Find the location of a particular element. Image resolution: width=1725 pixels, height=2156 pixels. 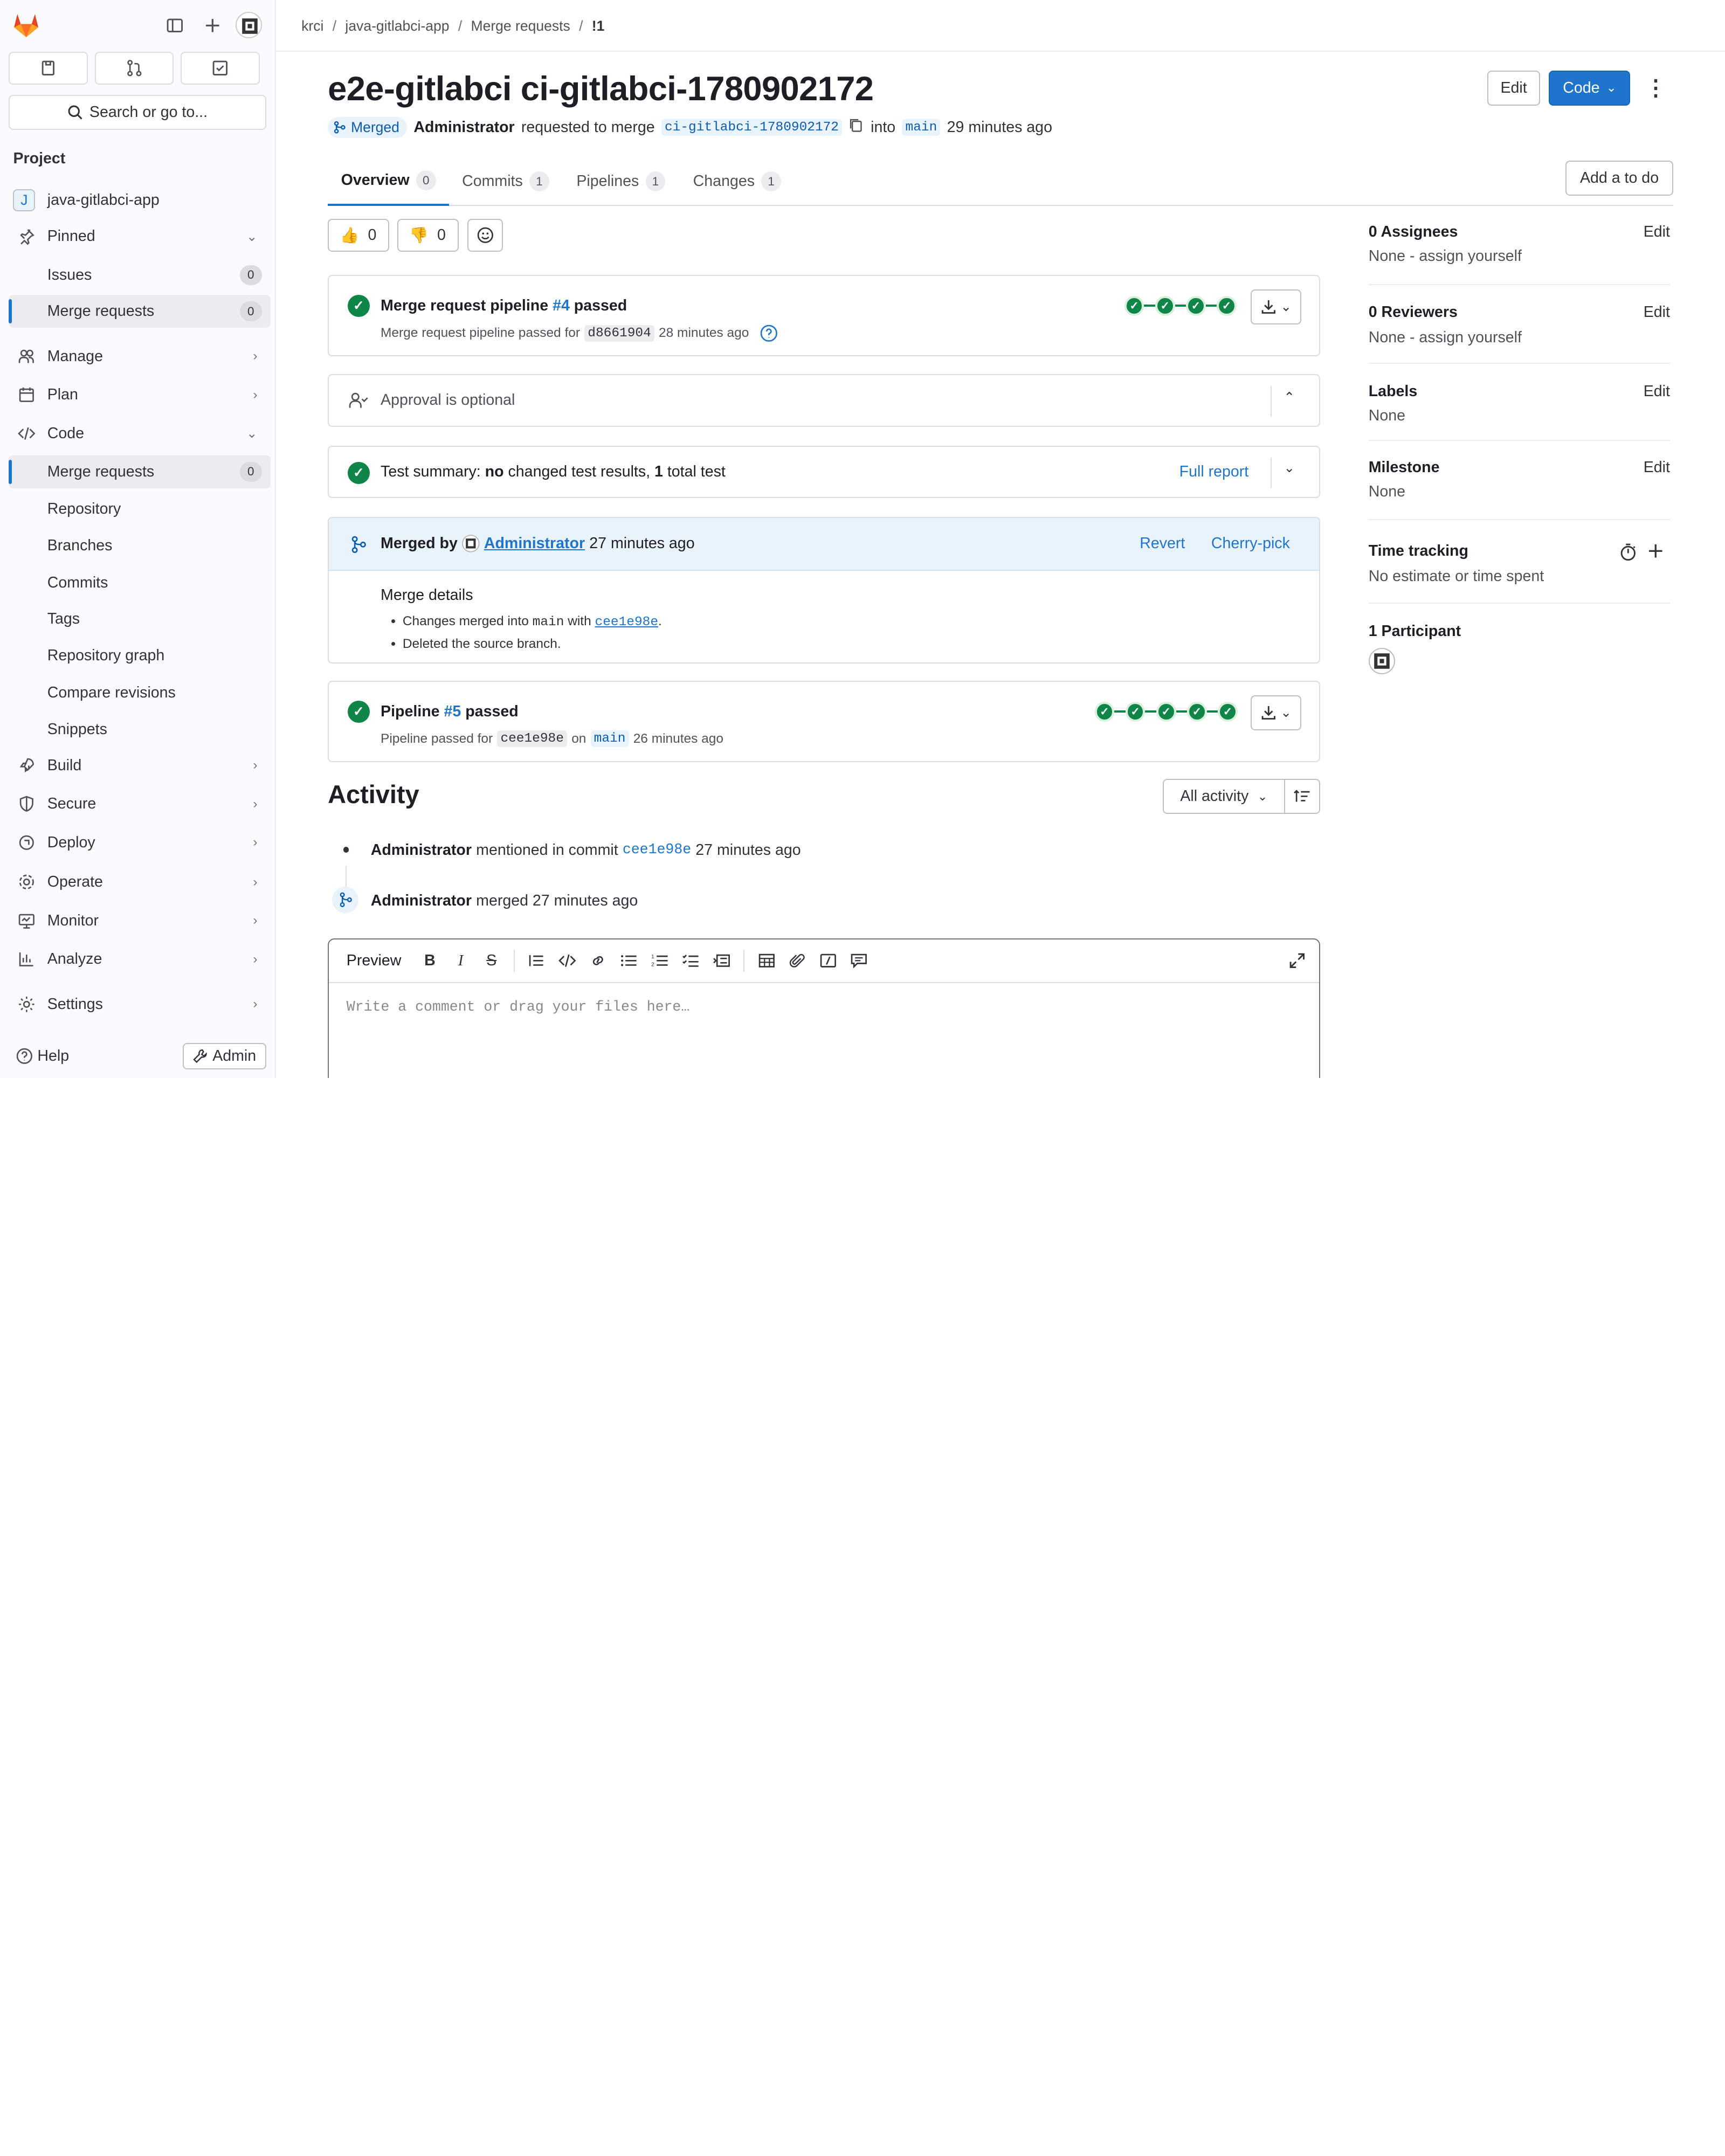

sidebar-item-manage: Manage › is located at coordinates (140, 356).